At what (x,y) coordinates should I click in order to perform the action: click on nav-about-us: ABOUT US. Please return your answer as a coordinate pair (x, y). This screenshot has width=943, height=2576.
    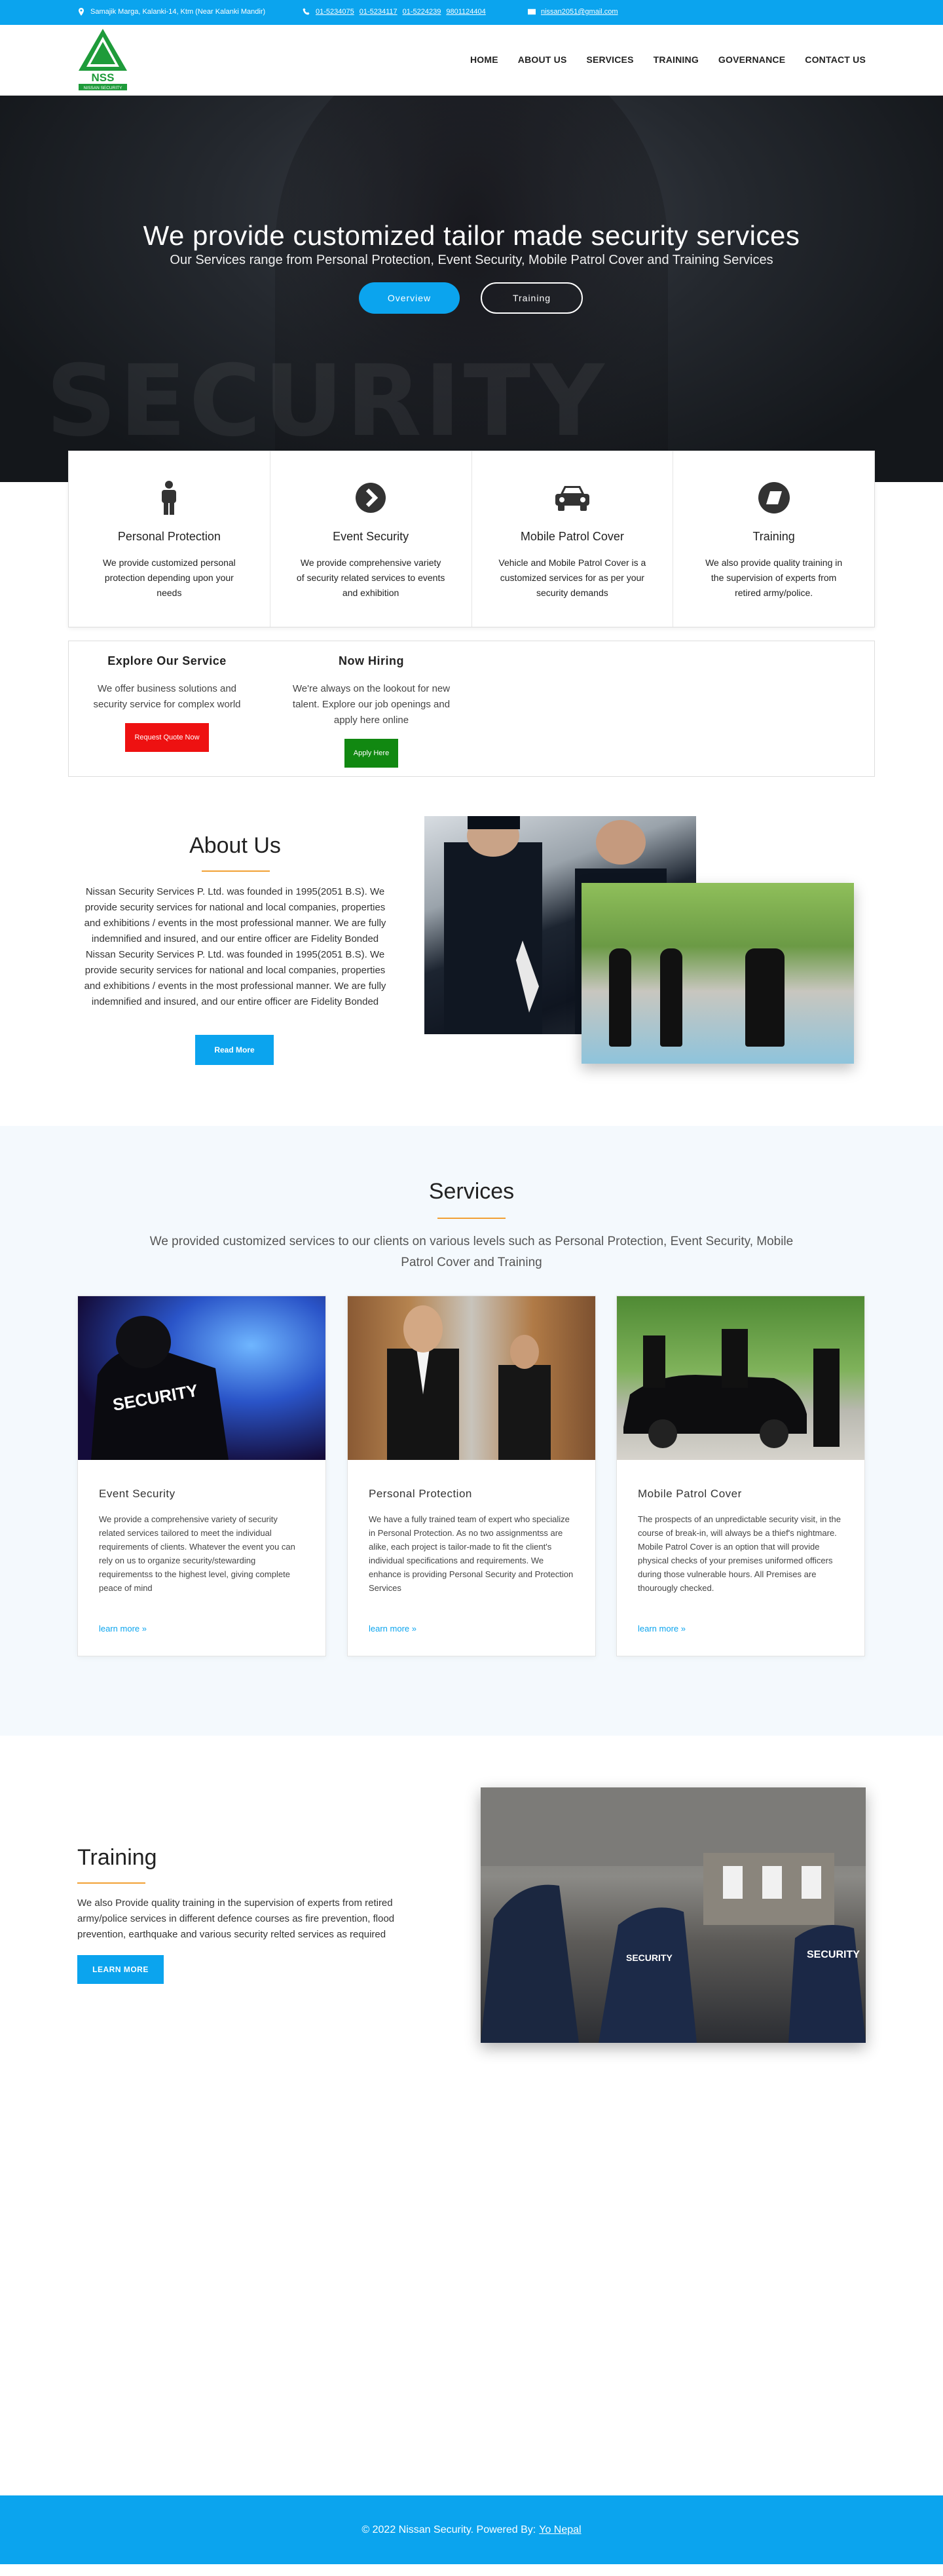
    Looking at the image, I should click on (542, 59).